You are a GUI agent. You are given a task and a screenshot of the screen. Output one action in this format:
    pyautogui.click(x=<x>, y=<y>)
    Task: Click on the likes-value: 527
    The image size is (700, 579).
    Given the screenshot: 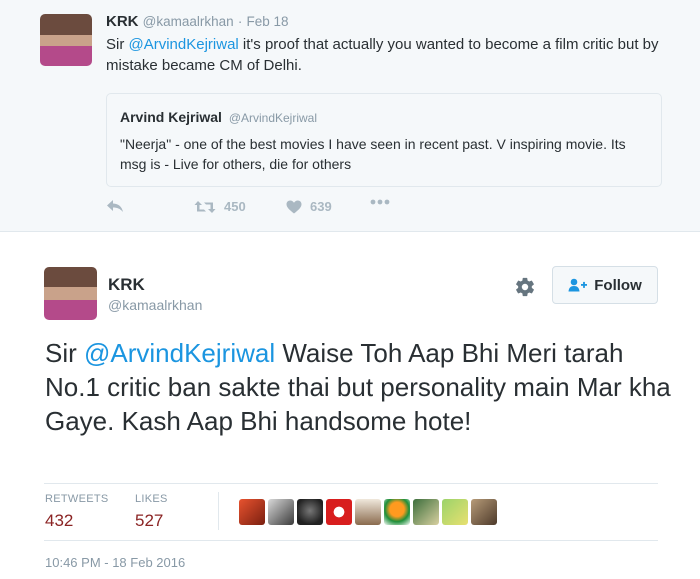 What is the action you would take?
    pyautogui.click(x=149, y=520)
    